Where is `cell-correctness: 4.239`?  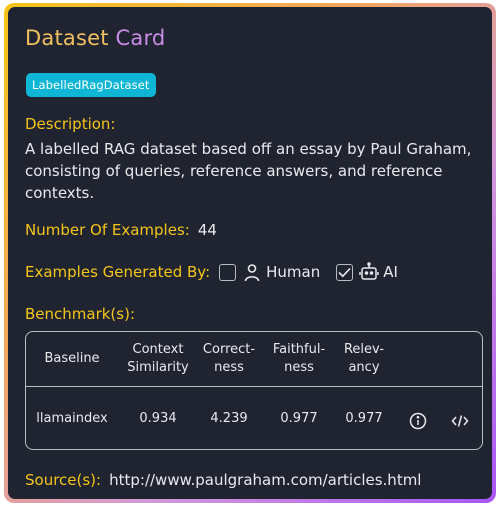 cell-correctness: 4.239 is located at coordinates (229, 418).